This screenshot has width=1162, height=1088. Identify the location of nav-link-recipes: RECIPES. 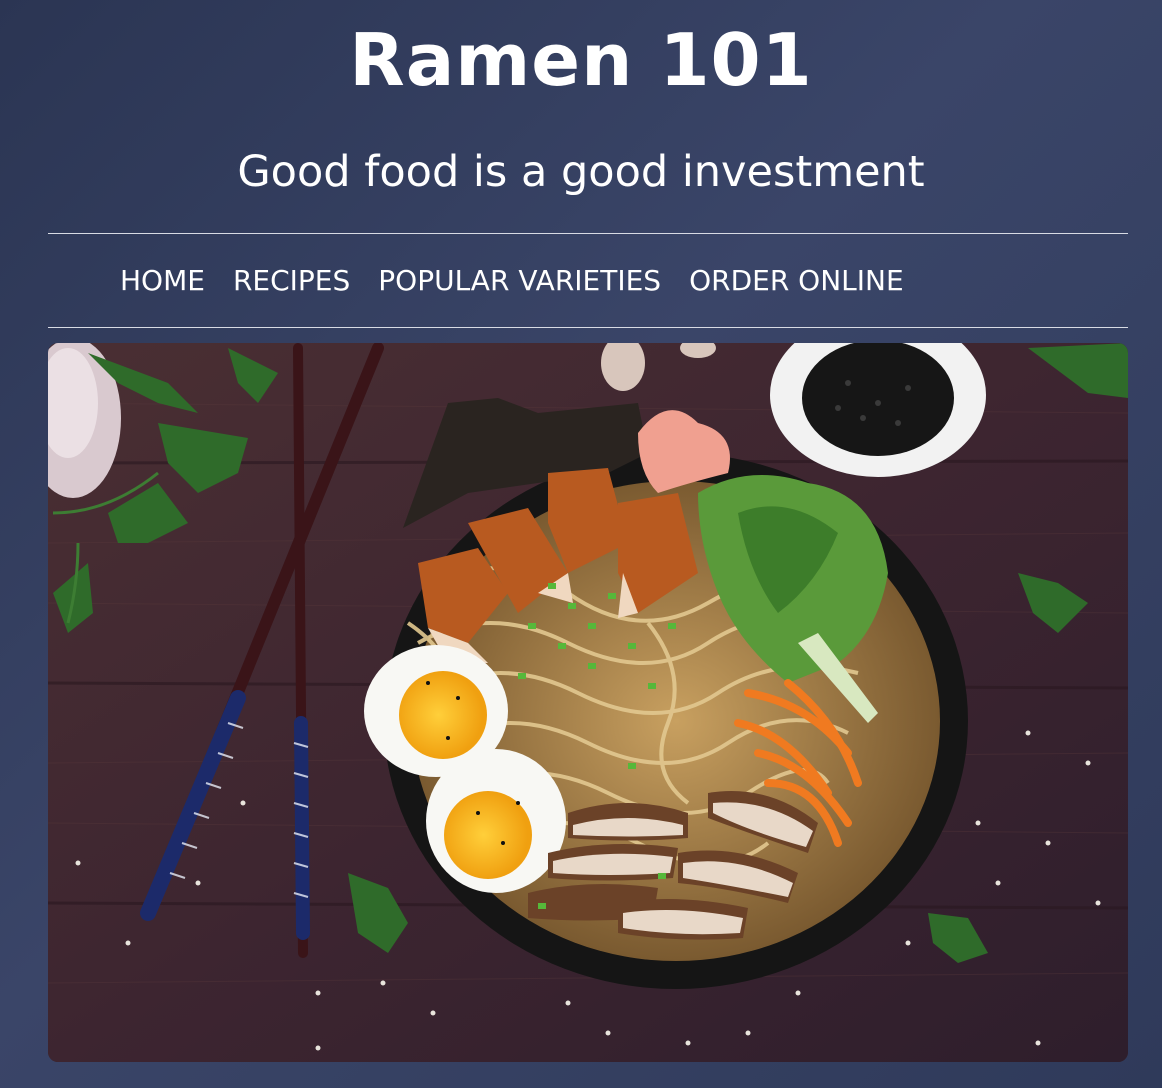
(291, 281).